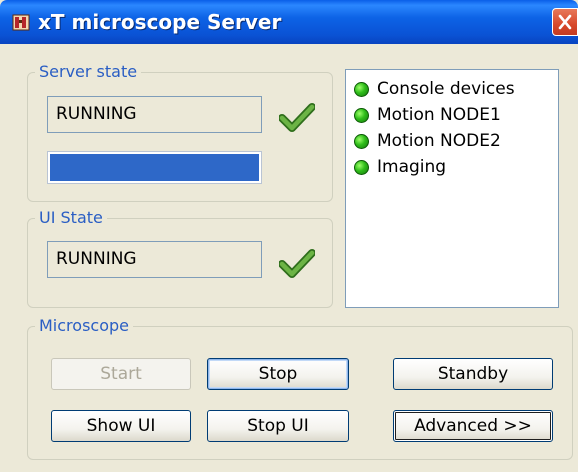  What do you see at coordinates (473, 426) in the screenshot?
I see `advanced-button: Advanced >>` at bounding box center [473, 426].